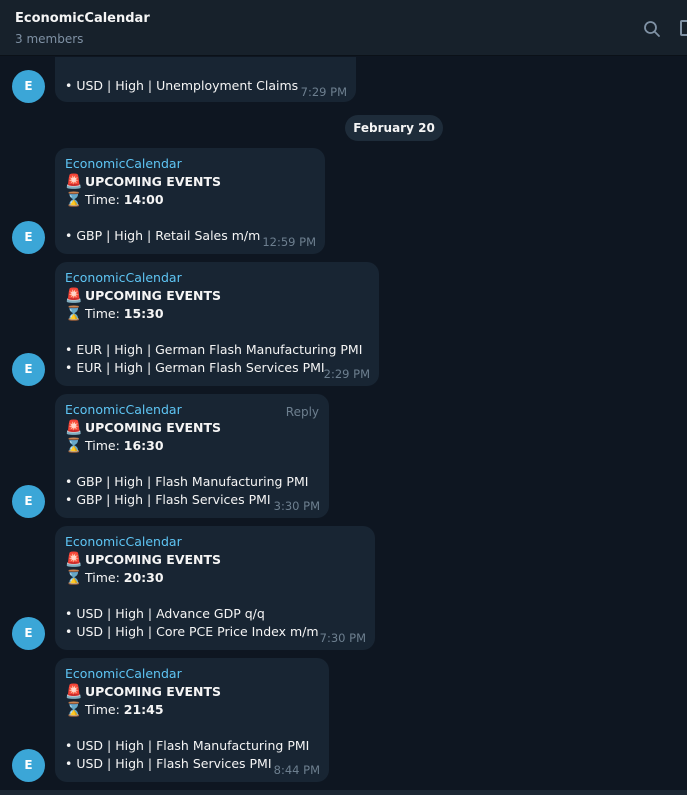 This screenshot has width=687, height=795. I want to click on message-timestamp: 2:29 PM, so click(346, 374).